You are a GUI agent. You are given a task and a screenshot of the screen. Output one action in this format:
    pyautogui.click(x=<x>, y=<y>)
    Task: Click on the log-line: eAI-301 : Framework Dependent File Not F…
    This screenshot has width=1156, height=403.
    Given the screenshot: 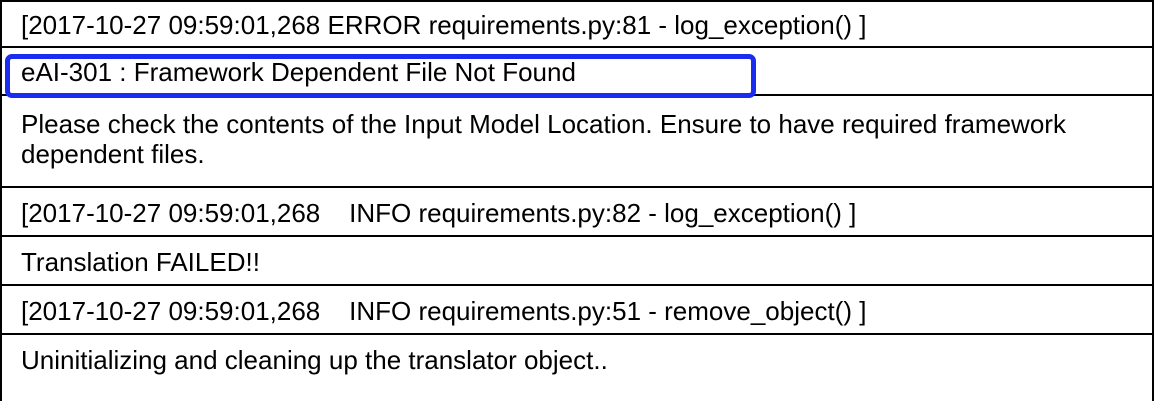 What is the action you would take?
    pyautogui.click(x=298, y=72)
    